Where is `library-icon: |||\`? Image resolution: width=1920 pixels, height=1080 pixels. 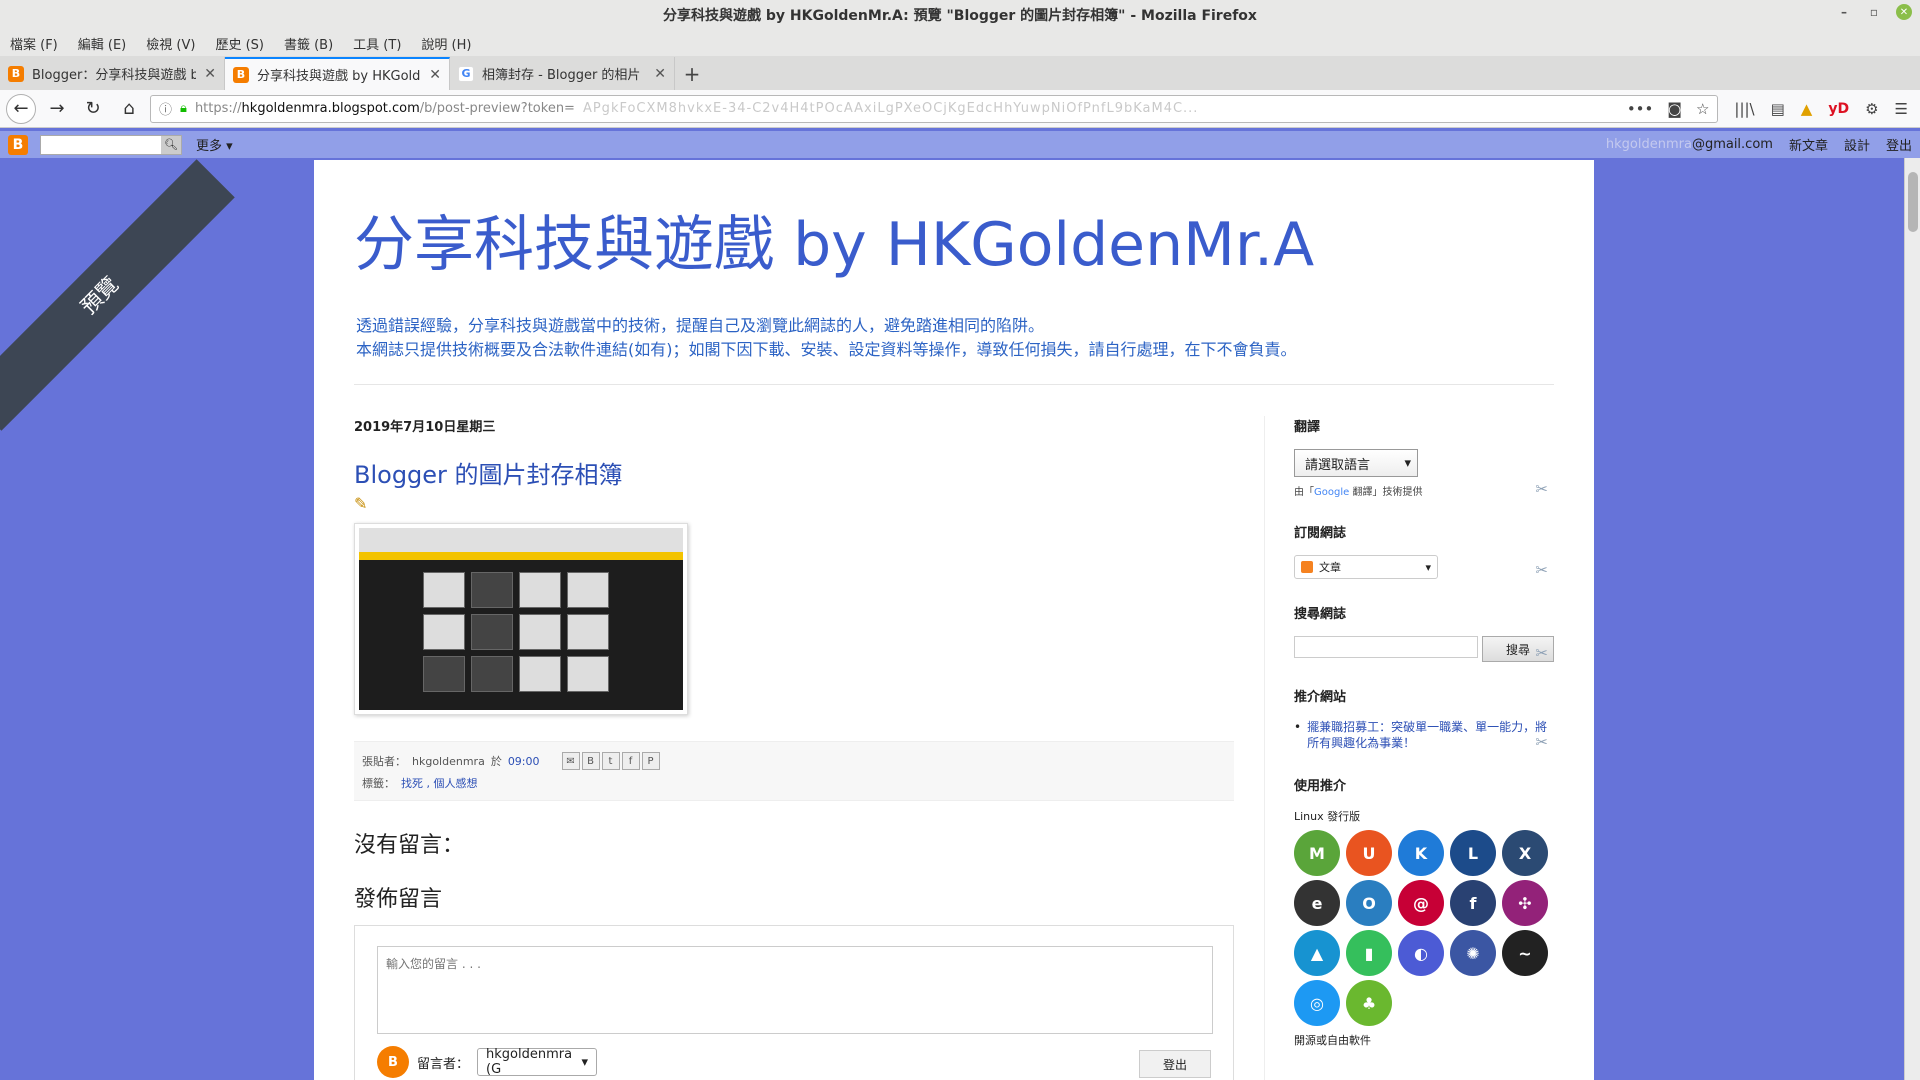 library-icon: |||\ is located at coordinates (1744, 109).